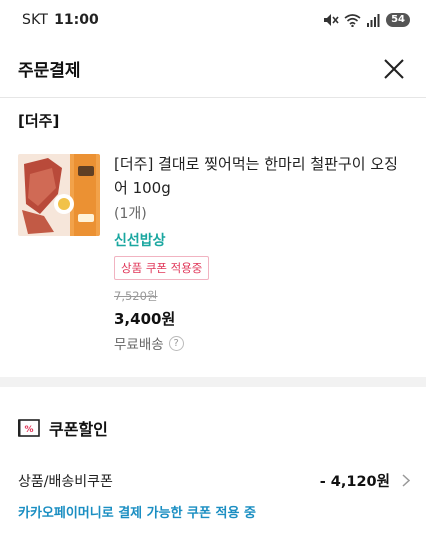  I want to click on coupon-percent-icon: %, so click(29, 428).